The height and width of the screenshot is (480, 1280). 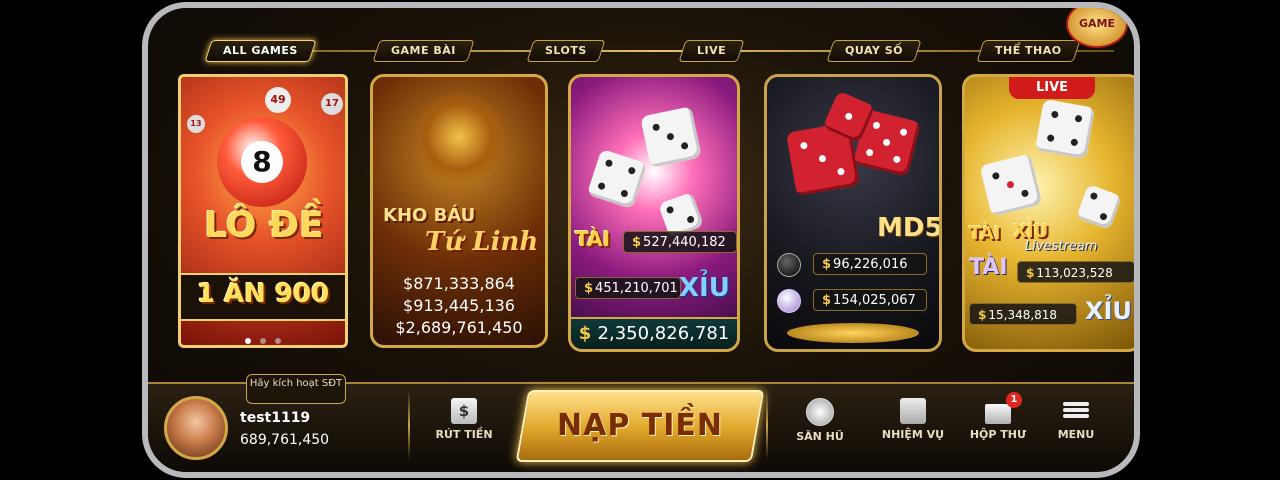 I want to click on tab-label: QUAY SỐ, so click(x=874, y=50).